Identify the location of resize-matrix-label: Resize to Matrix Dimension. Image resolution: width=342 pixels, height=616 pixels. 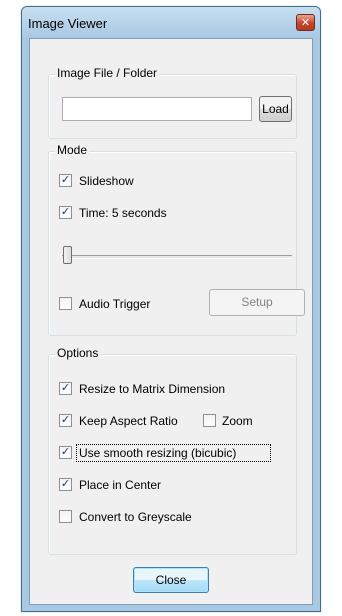
(152, 389).